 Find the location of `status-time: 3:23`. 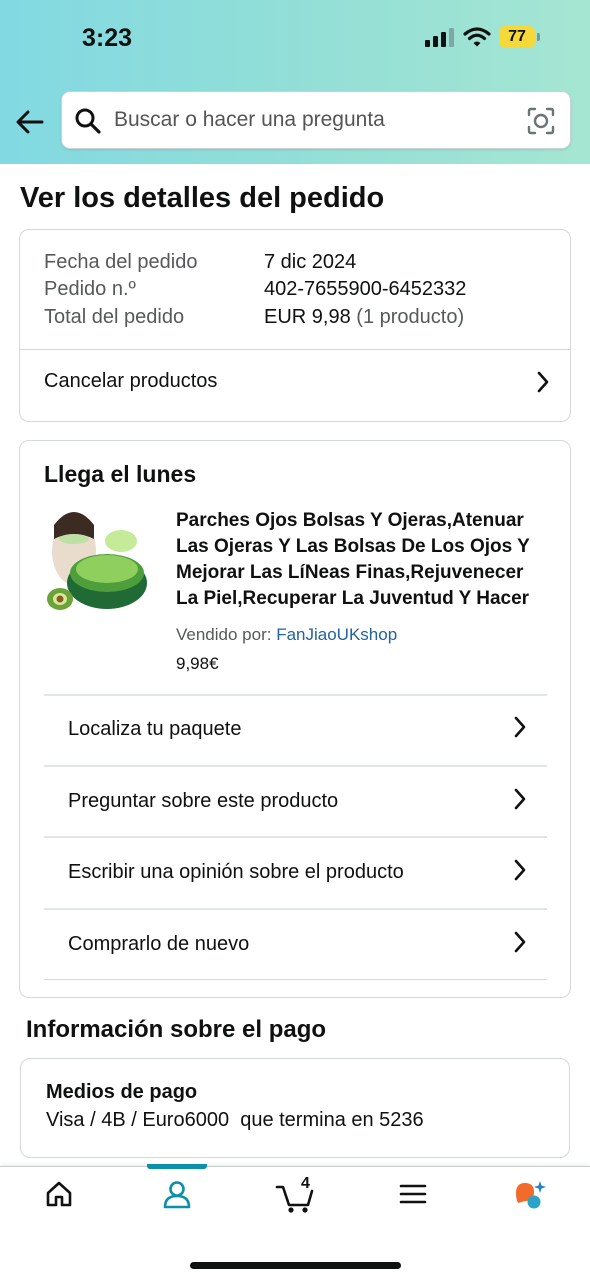

status-time: 3:23 is located at coordinates (107, 38).